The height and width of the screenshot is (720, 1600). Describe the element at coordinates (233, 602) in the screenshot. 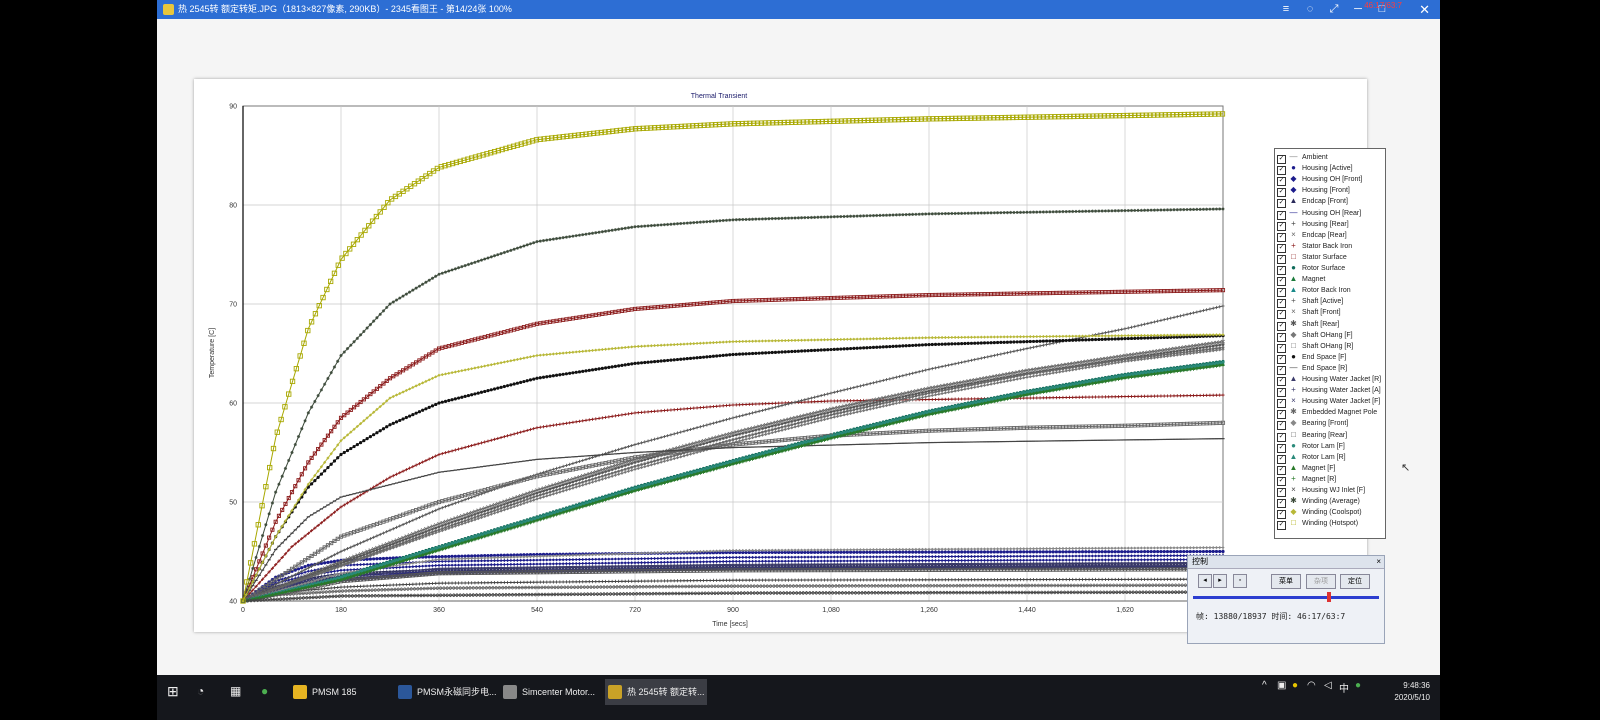

I see `y-tick-label: 40` at that location.